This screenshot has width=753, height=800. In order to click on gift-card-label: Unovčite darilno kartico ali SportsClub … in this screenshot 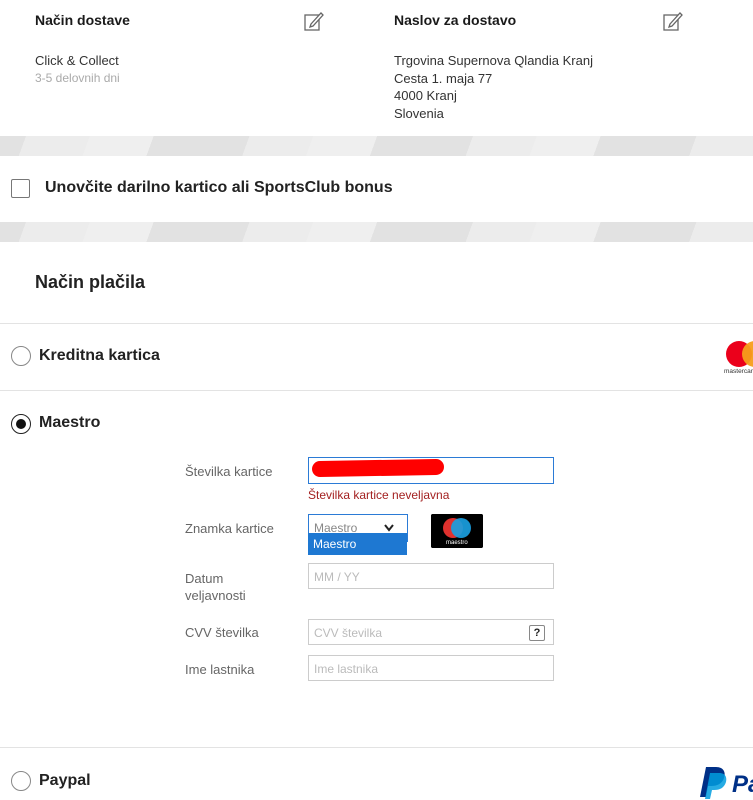, I will do `click(219, 188)`.